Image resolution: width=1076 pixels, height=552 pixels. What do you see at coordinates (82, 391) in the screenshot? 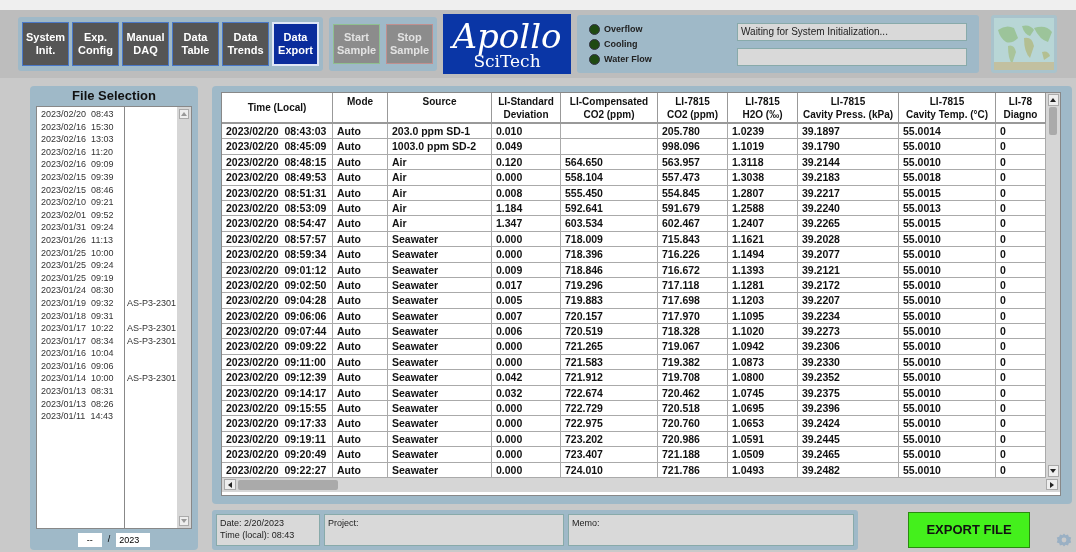
I see `file-date: 2023/01/13 08:31` at bounding box center [82, 391].